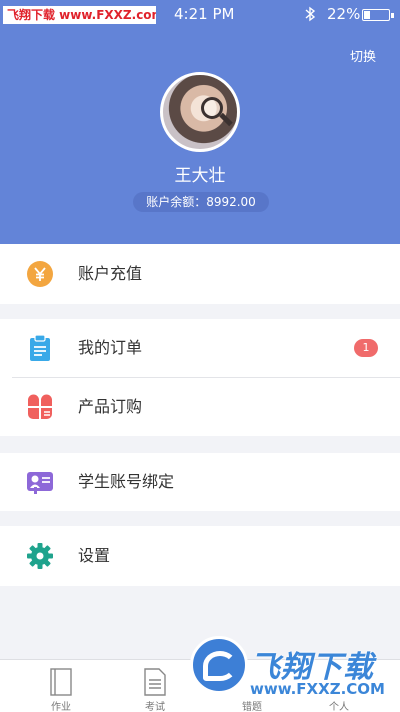 Image resolution: width=400 pixels, height=712 pixels. I want to click on menu-item-bind-student: 学生账号绑定, so click(200, 482).